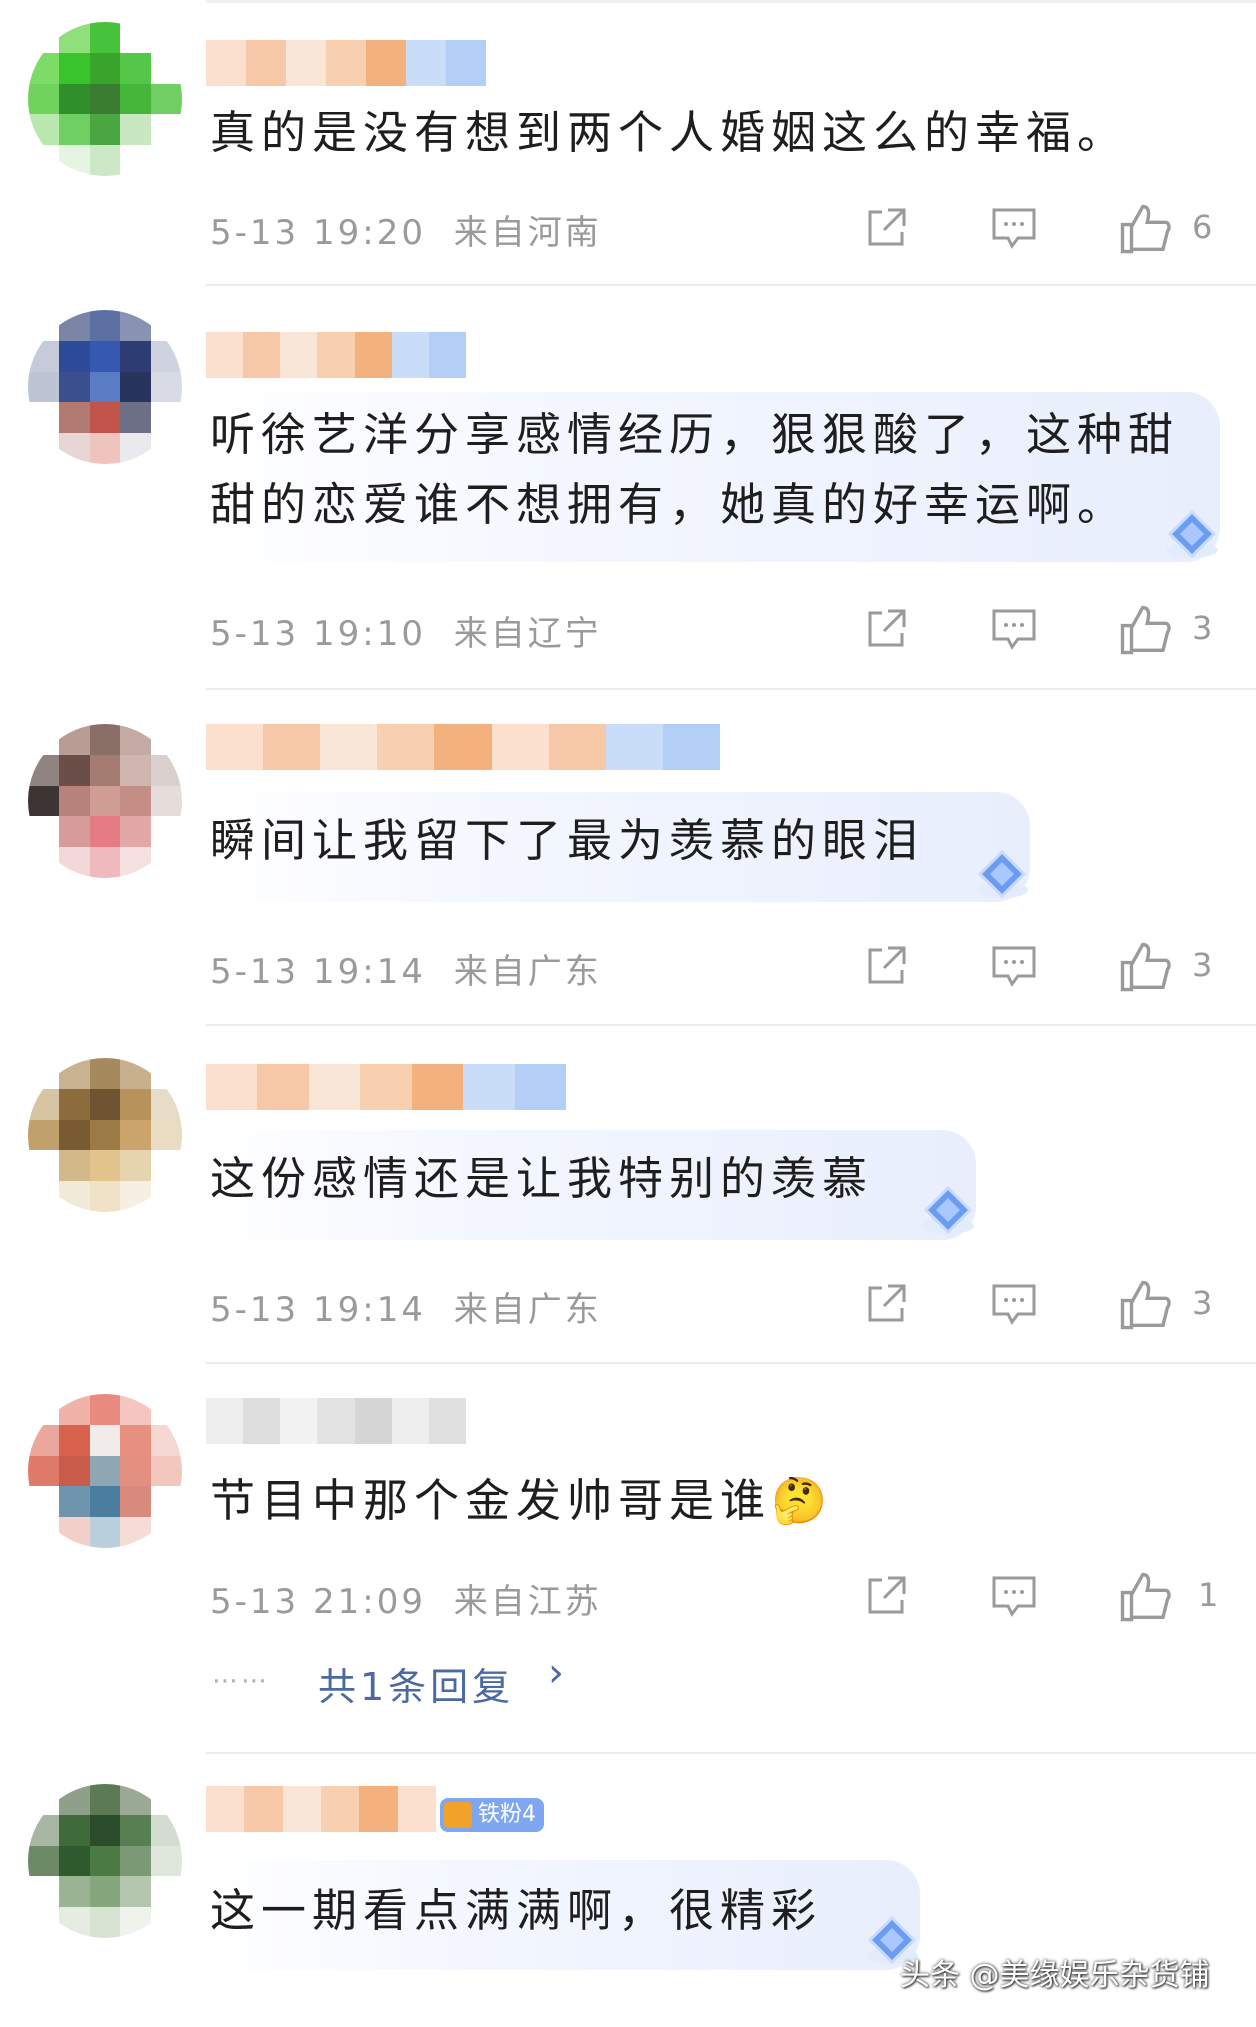 The image size is (1256, 2027). Describe the element at coordinates (527, 233) in the screenshot. I see `comment-location: 来自河南` at that location.